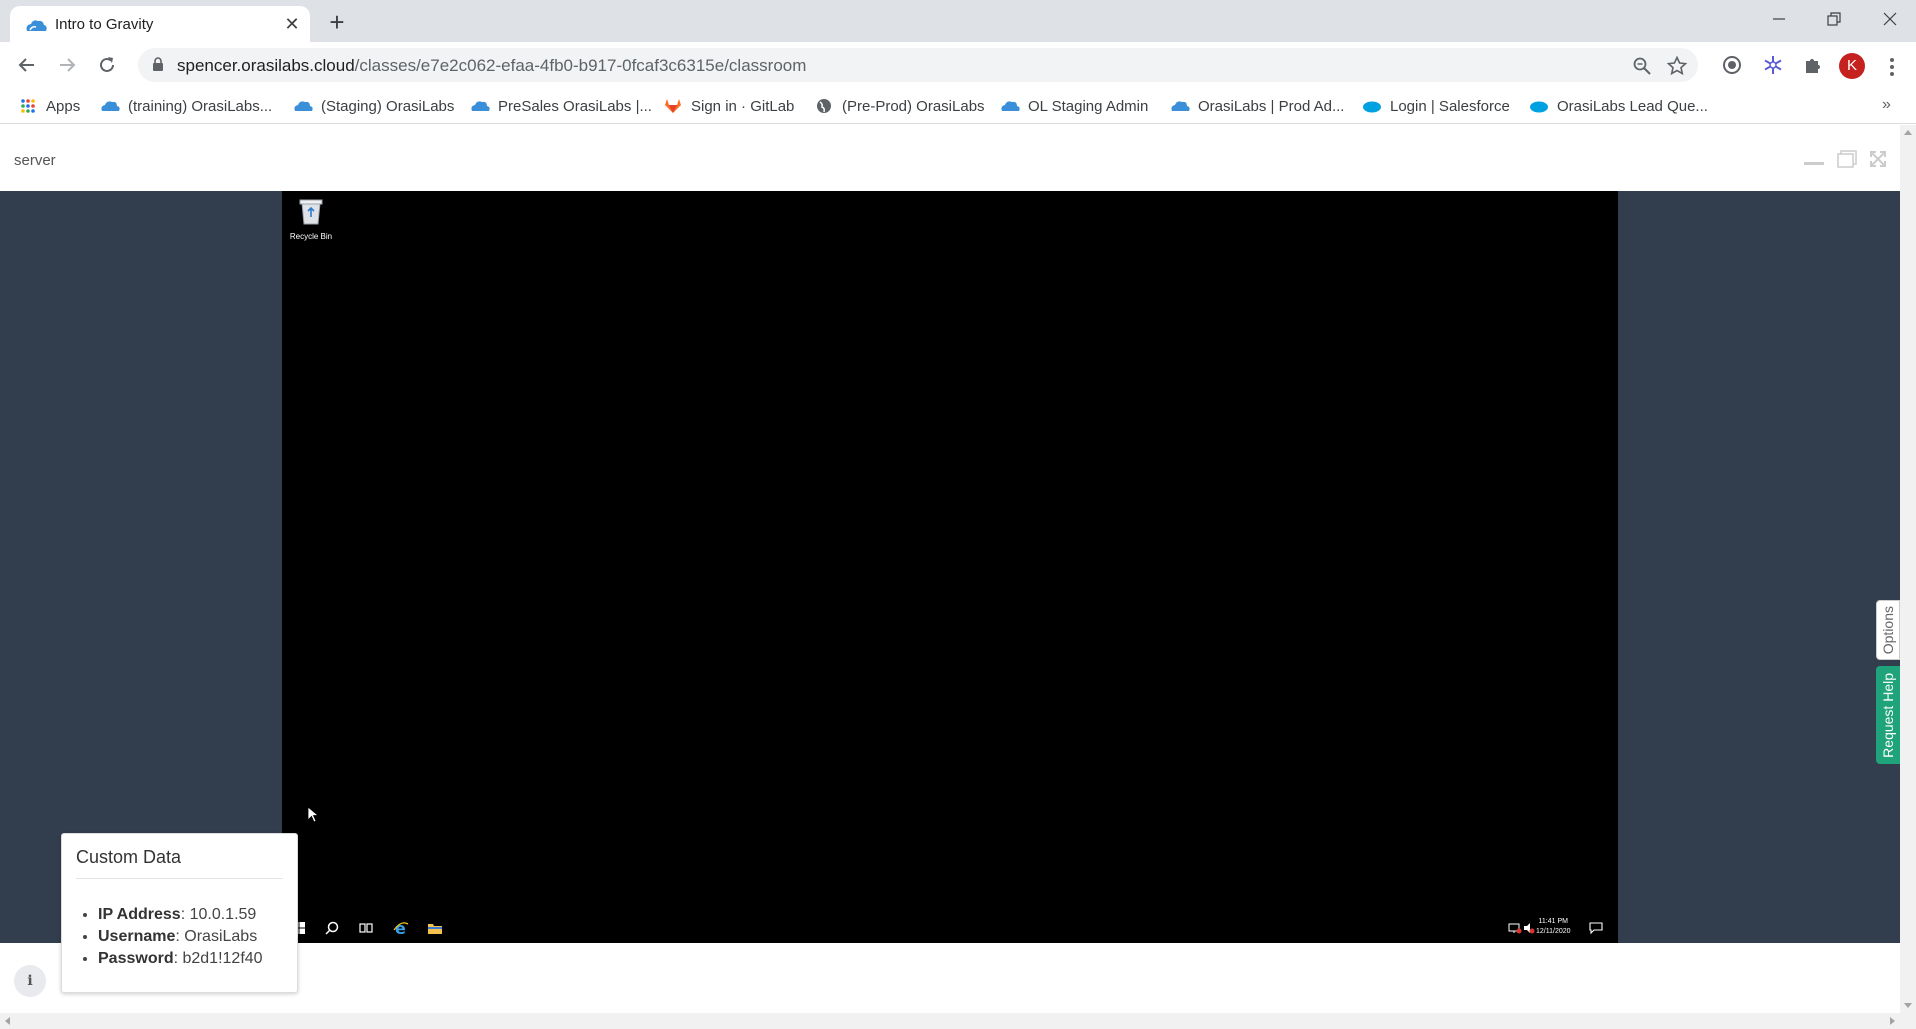  Describe the element at coordinates (673, 106) in the screenshot. I see `gitlab-icon` at that location.